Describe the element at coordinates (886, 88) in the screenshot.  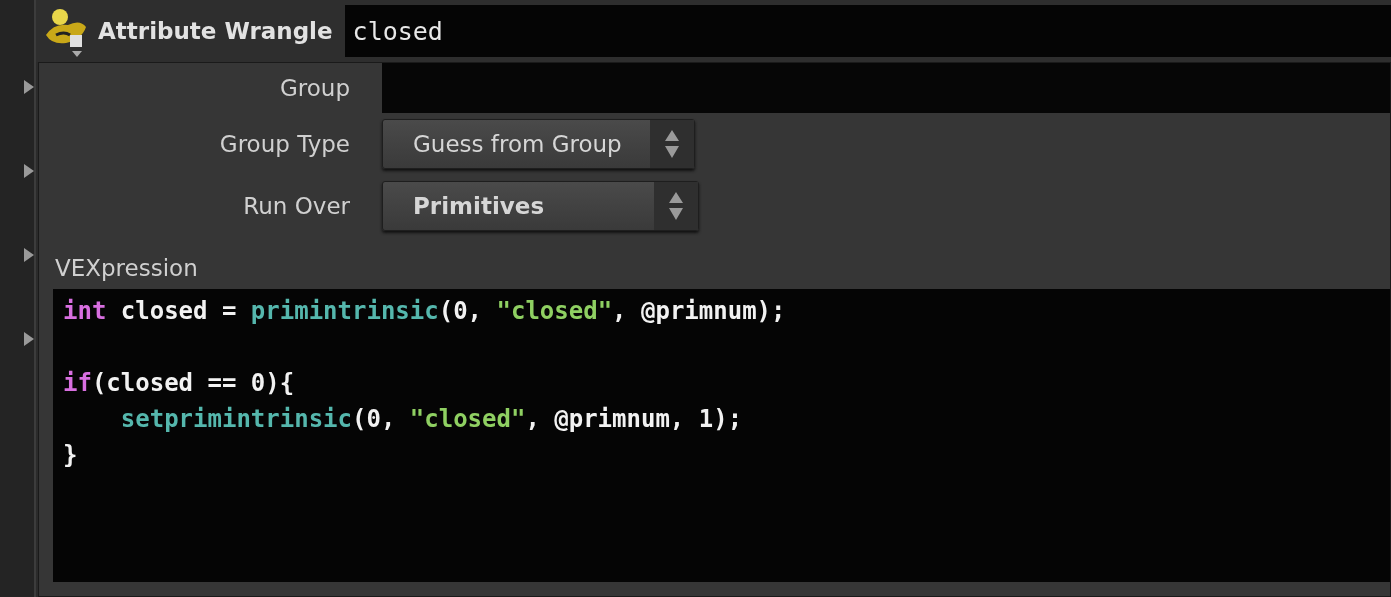
I see `input-field` at that location.